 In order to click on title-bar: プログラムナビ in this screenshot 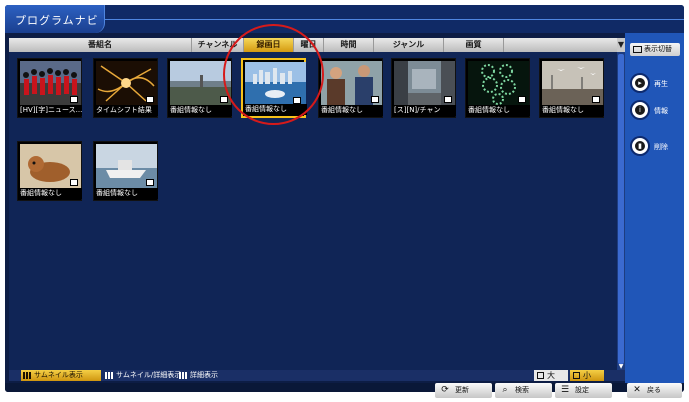, I will do `click(344, 19)`.